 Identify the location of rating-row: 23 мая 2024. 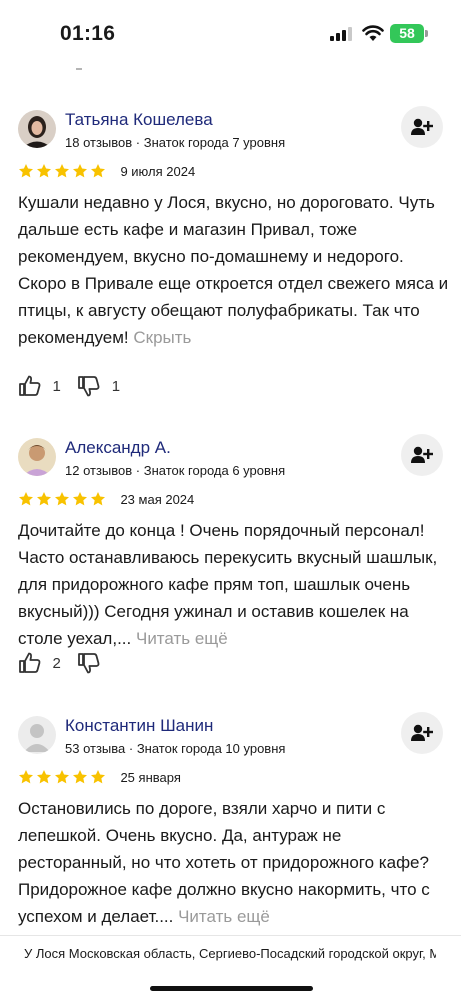
(106, 499).